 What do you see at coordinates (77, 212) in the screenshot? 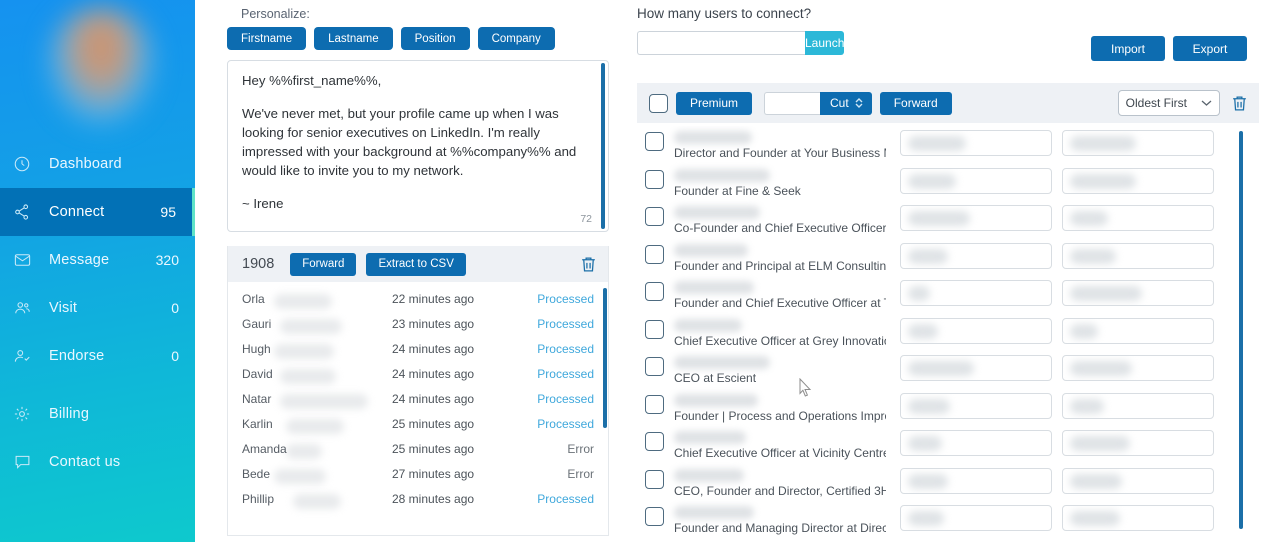
I see `sidebar-item-label: Connect` at bounding box center [77, 212].